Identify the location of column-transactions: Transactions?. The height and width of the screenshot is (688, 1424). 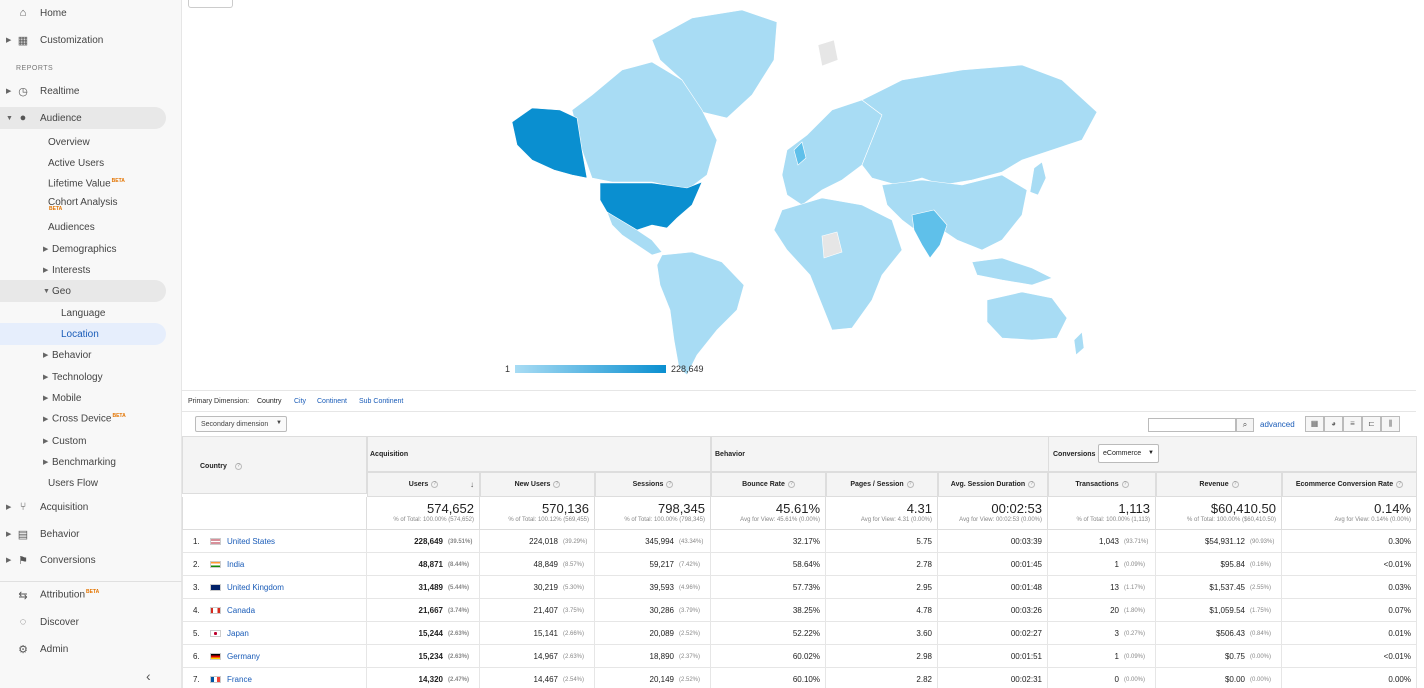
(1102, 484).